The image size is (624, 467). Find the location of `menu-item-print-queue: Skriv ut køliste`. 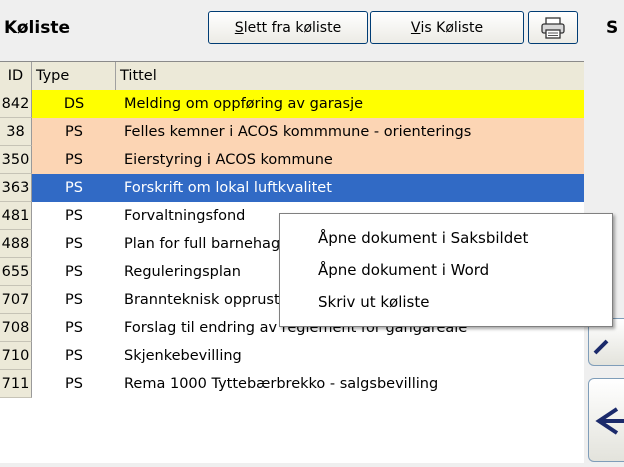

menu-item-print-queue: Skriv ut køliste is located at coordinates (373, 302).